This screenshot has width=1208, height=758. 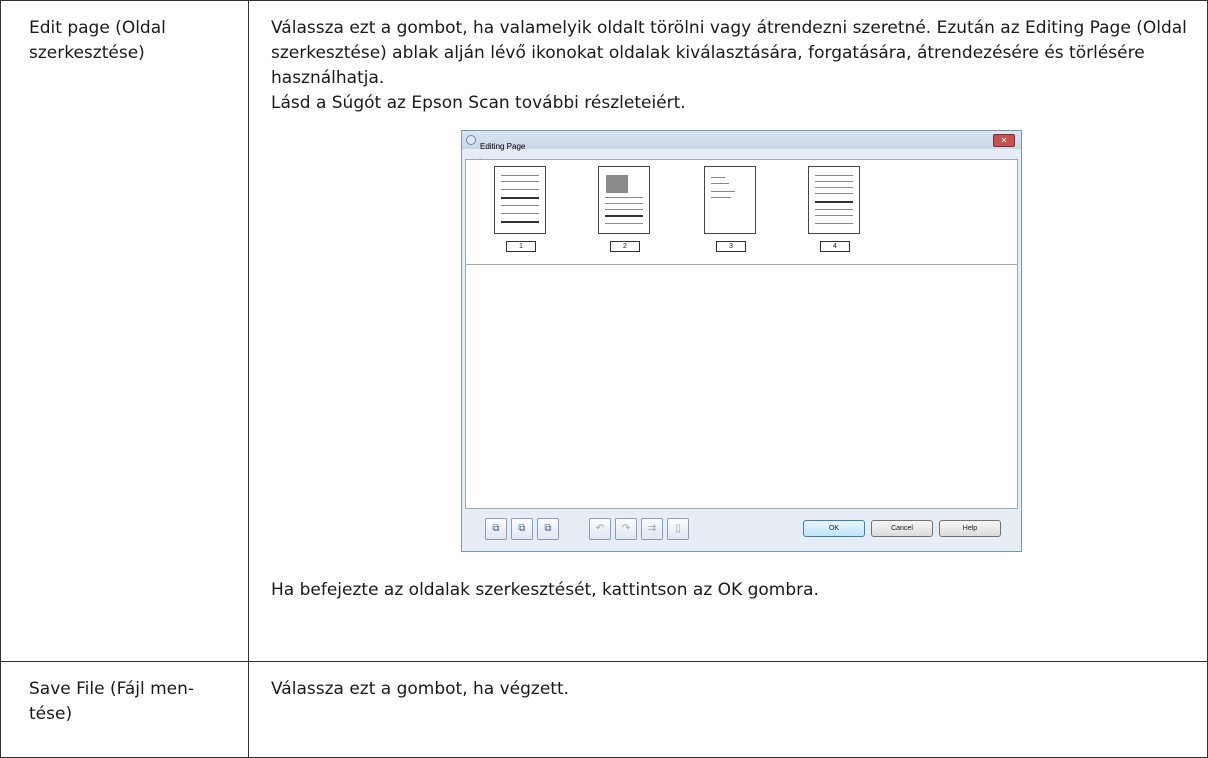 I want to click on row-label: Save File (Fájl men-tése), so click(x=112, y=701).